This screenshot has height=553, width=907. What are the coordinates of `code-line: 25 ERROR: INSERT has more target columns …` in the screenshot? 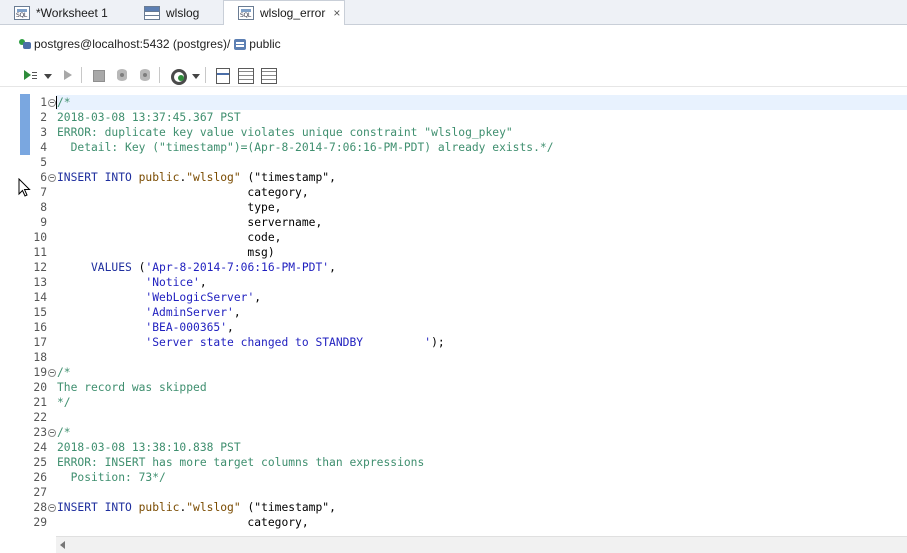 It's located at (462, 462).